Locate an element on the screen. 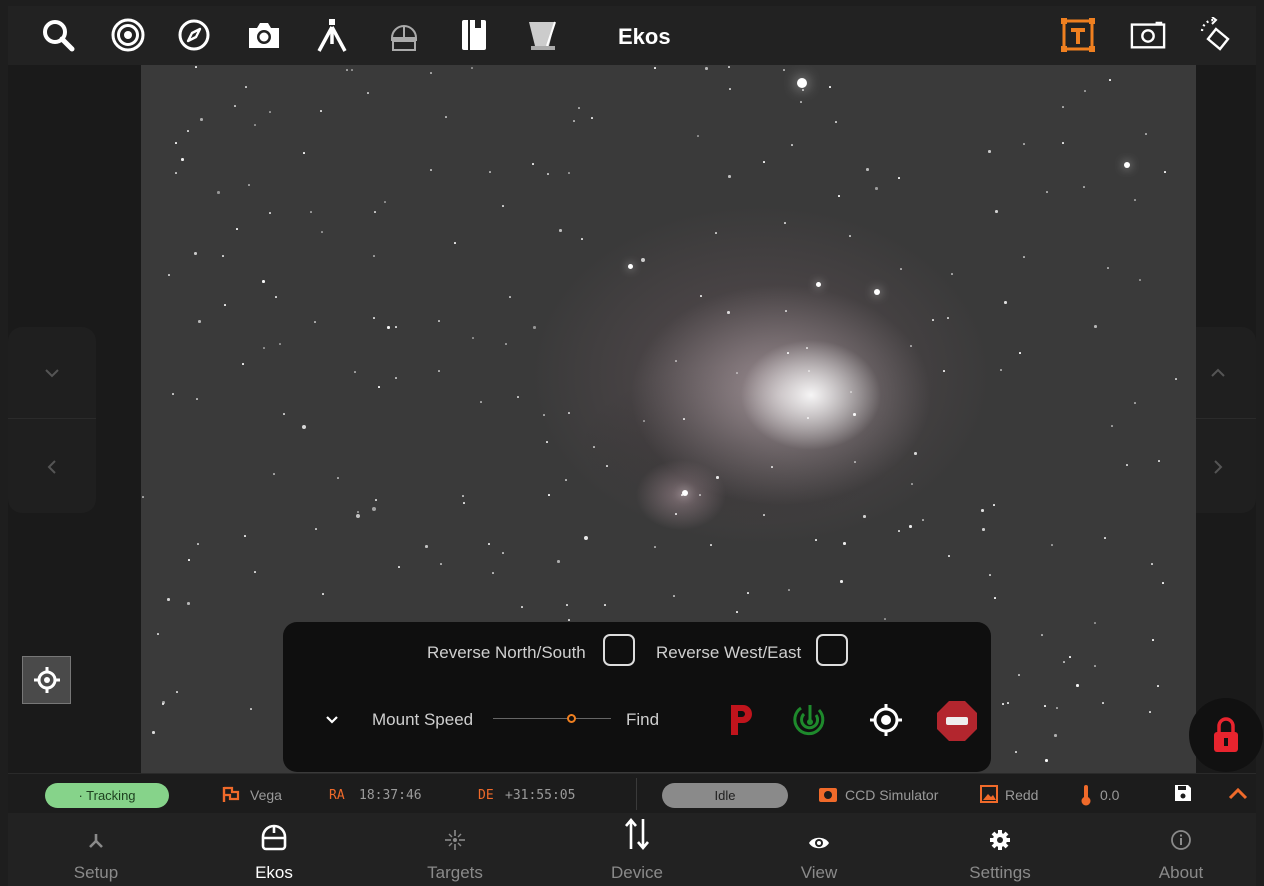  chevron-down-icon is located at coordinates (52, 373).